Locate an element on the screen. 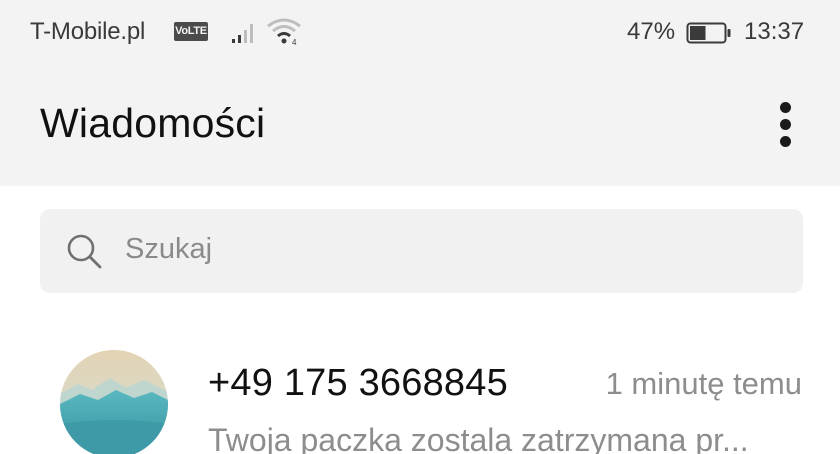 This screenshot has width=840, height=454. more-options-button is located at coordinates (786, 124).